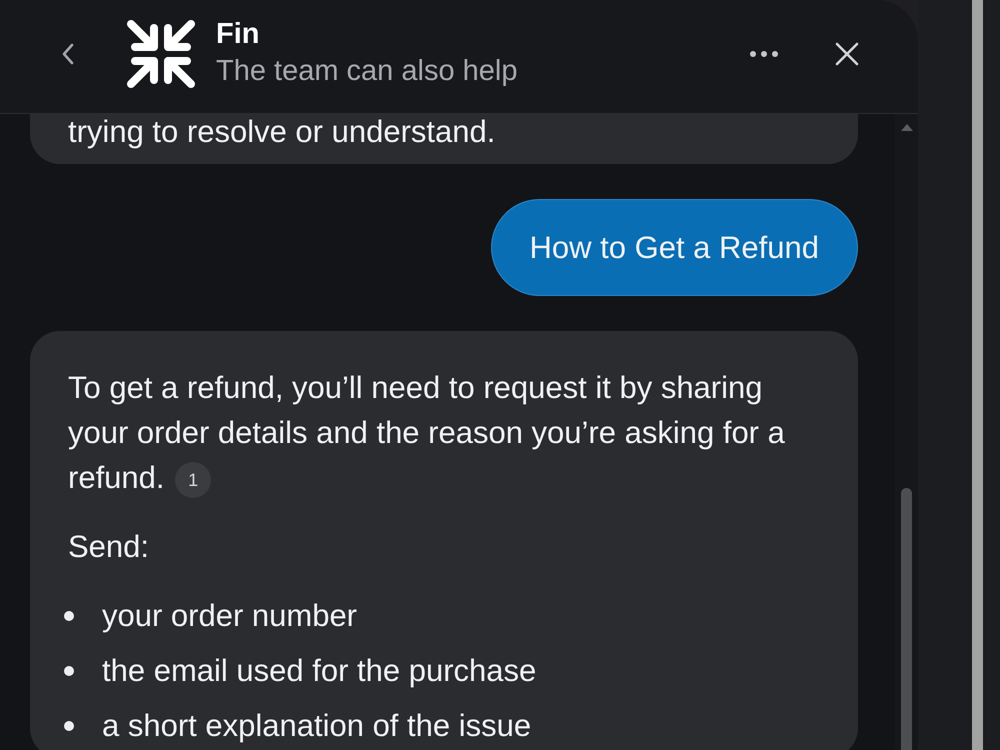 The width and height of the screenshot is (1000, 750). I want to click on scroll-up-icon, so click(906, 127).